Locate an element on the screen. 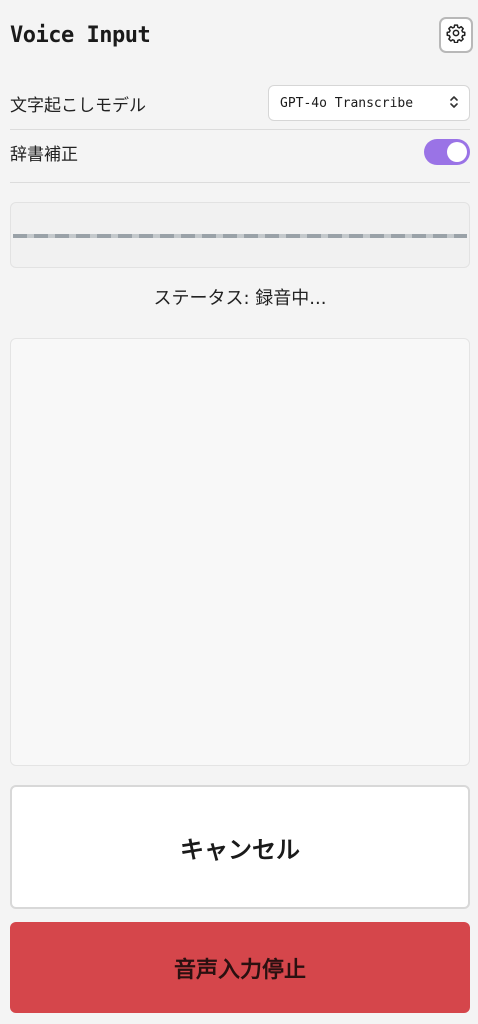 The image size is (478, 1024). settings-button is located at coordinates (456, 35).